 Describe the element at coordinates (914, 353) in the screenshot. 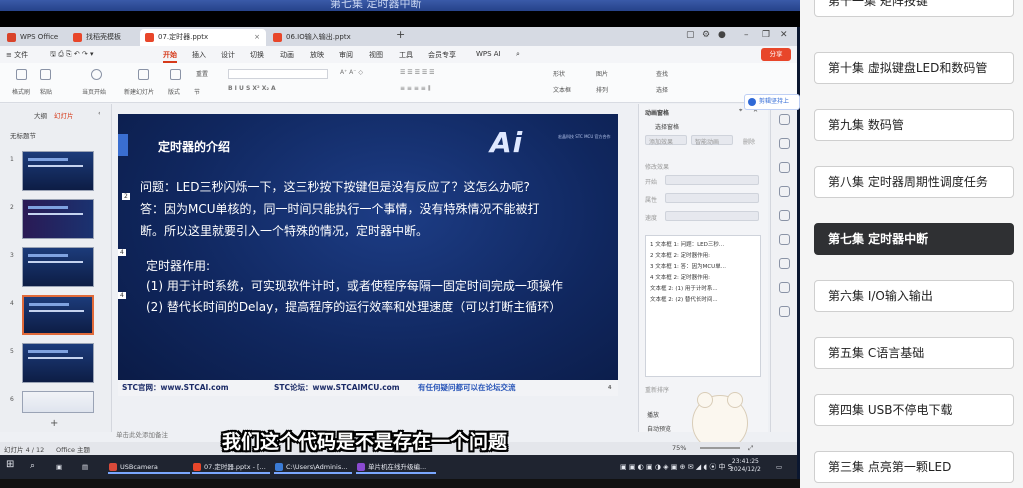

I see `episode-item: 第五集 C语言基础` at that location.